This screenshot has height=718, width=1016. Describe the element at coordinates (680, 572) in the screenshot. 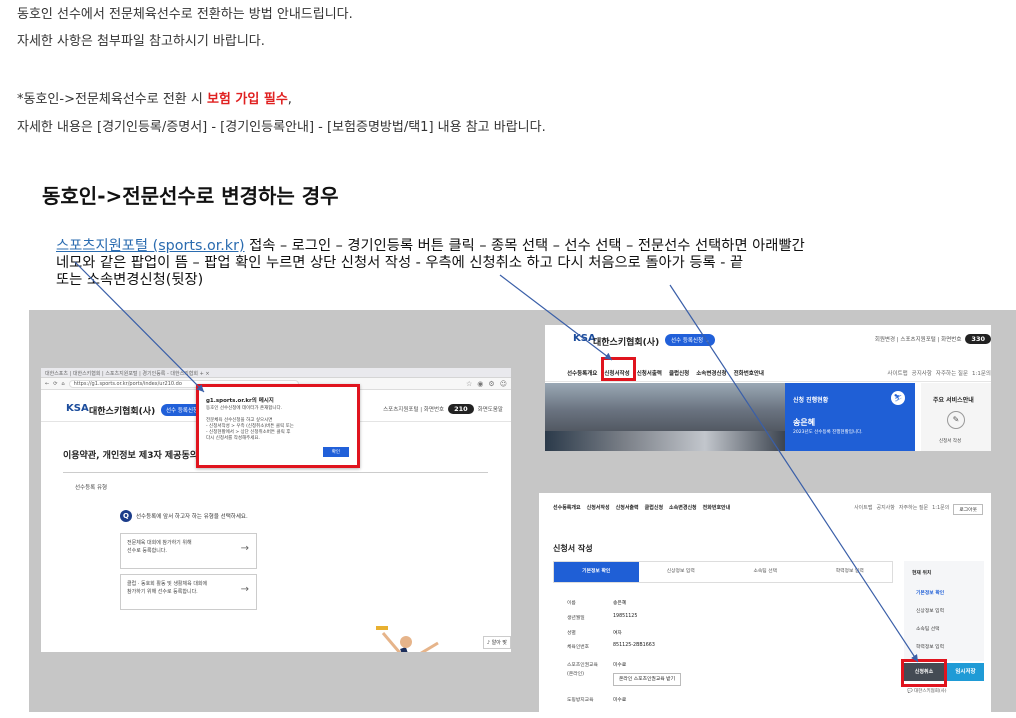

I see `step-personal-info: 신상정보 입력` at that location.